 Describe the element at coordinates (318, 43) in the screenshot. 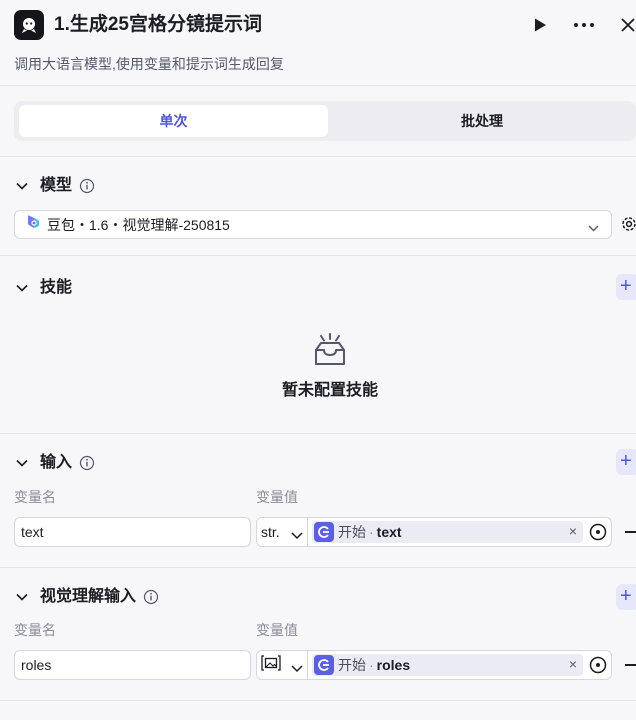

I see `node-header: 1.生成25宫格分镜提示词 调用大语言模型,使用变量和提示词生成回复` at that location.